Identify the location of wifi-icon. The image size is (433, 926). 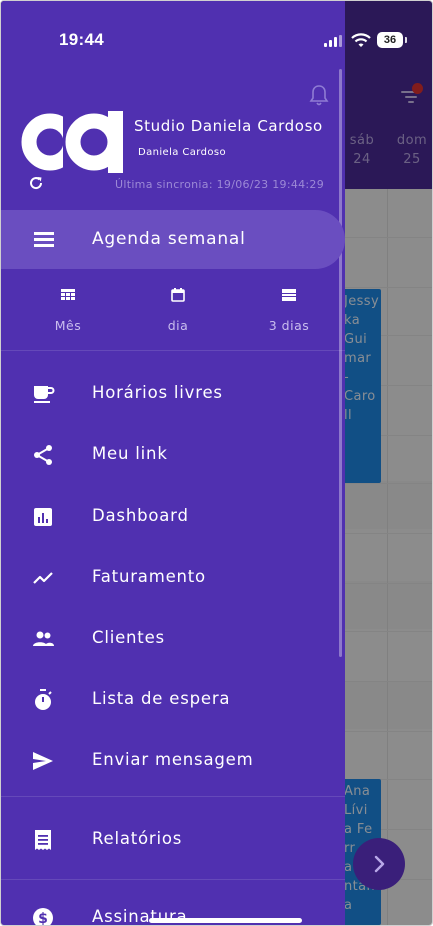
(361, 40).